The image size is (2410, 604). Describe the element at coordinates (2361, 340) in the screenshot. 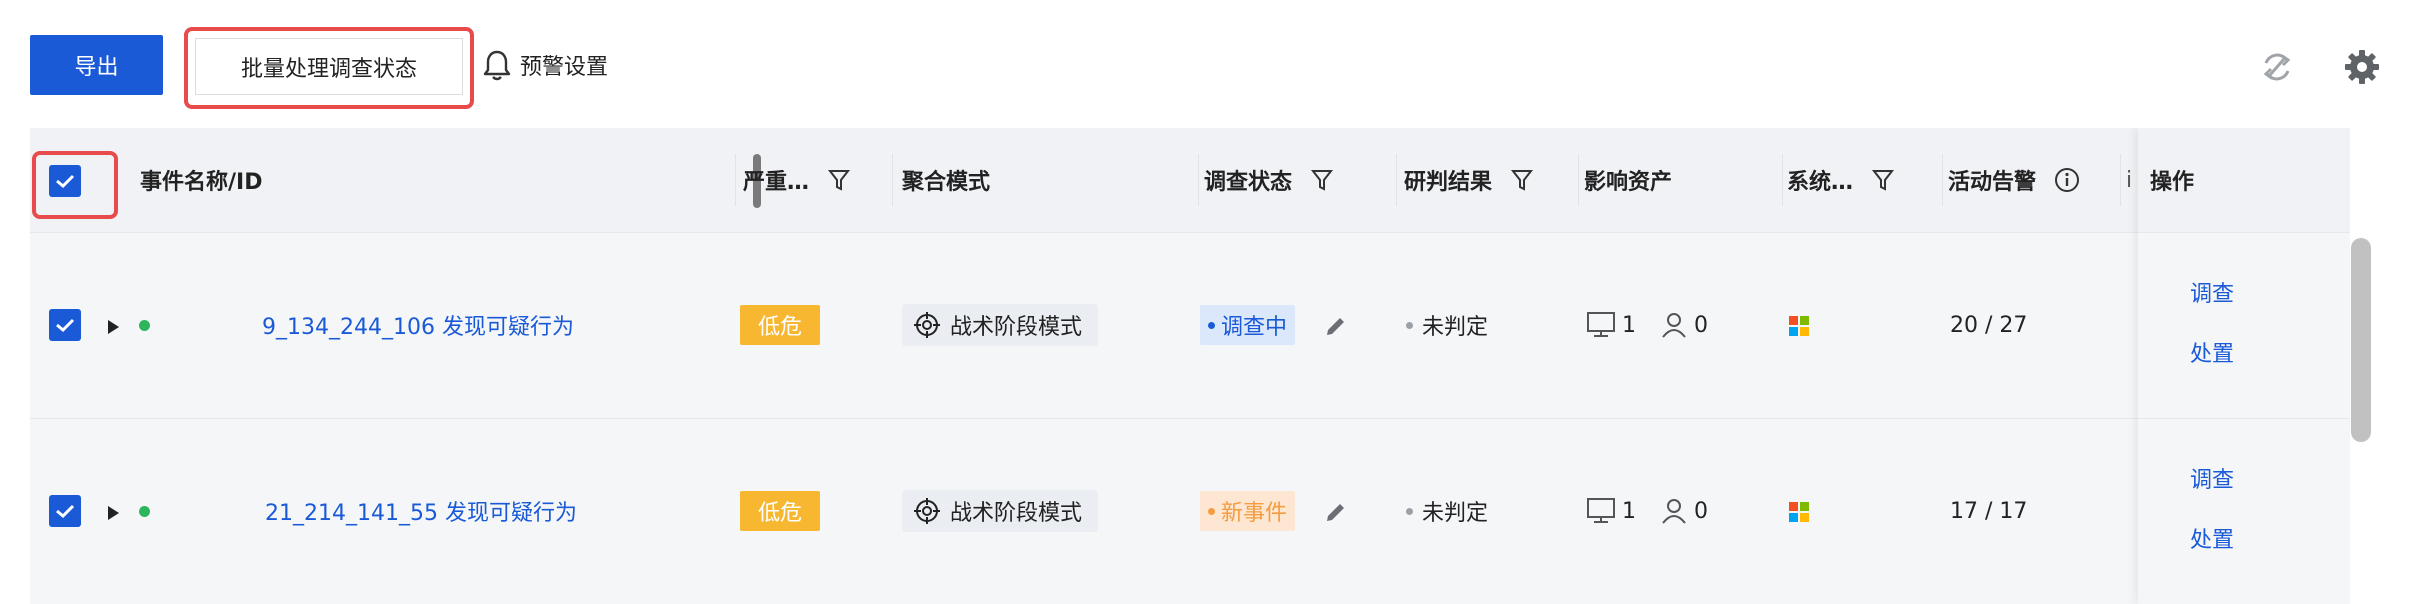

I see `scrollbar-thumb` at that location.